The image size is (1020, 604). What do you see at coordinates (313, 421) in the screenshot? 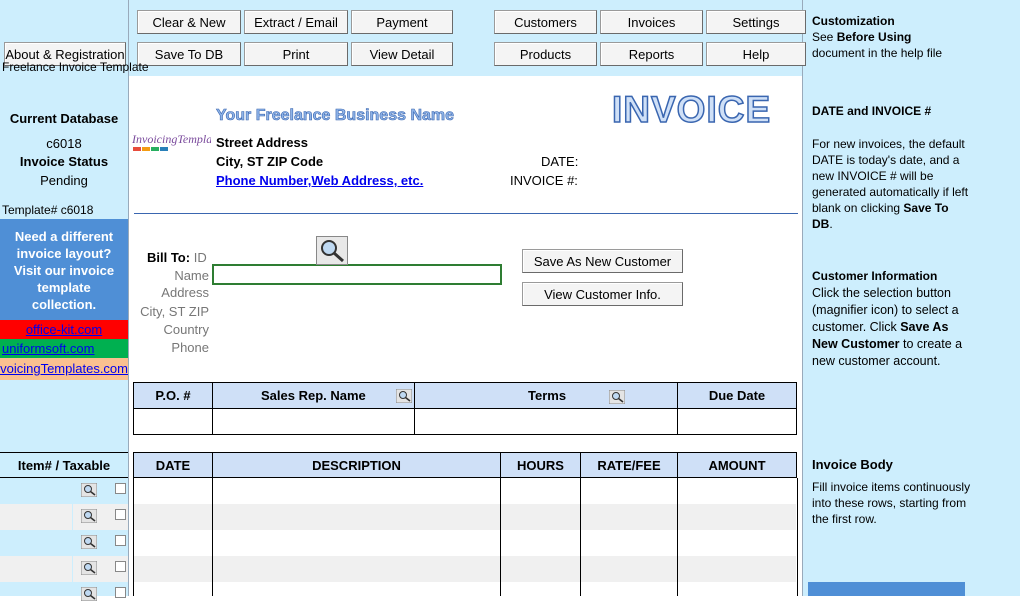
I see `sales-rep-input` at bounding box center [313, 421].